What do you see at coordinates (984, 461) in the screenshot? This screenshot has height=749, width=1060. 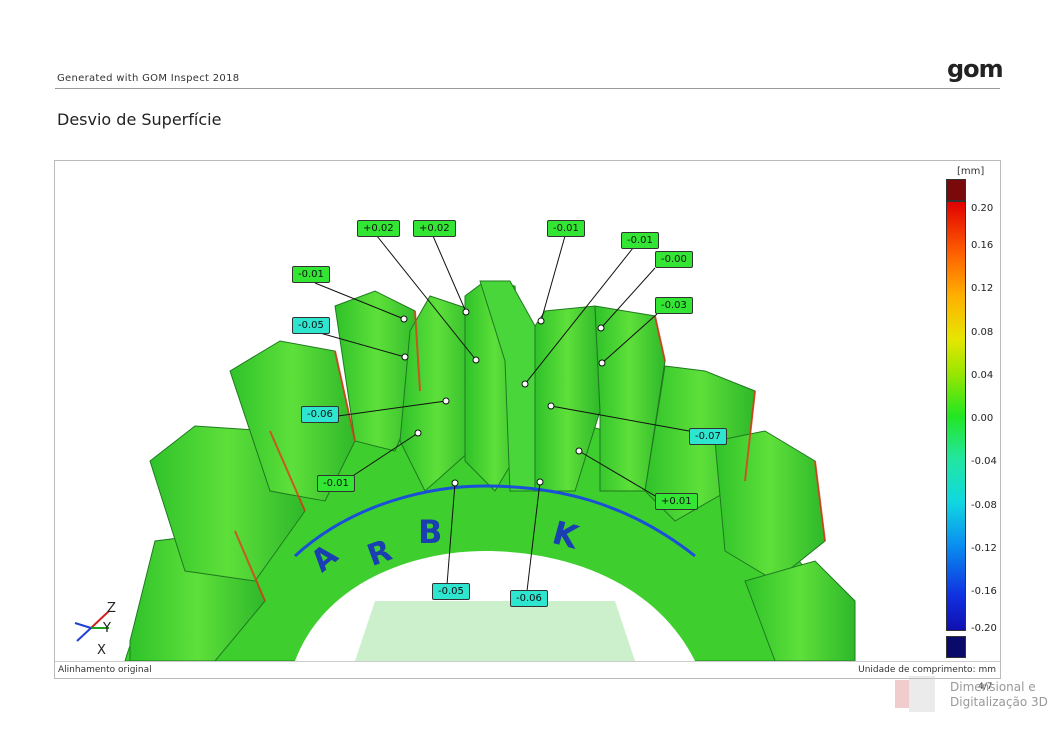 I see `colorscale-tick: -0.04` at bounding box center [984, 461].